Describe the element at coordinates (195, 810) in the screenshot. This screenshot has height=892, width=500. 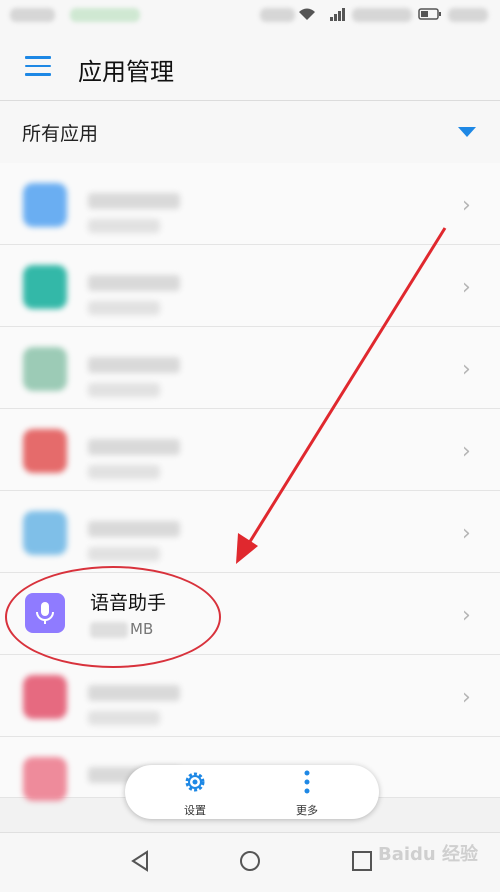
I see `settings-label: 设置` at that location.